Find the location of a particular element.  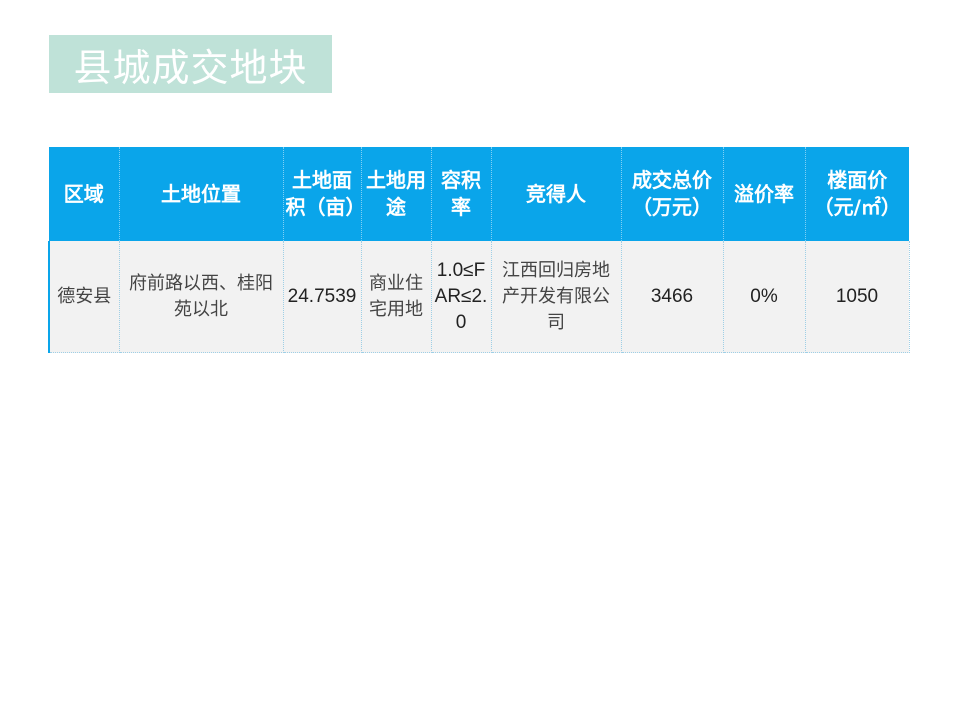

cell-location: 府前路以西、桂阳苑以北 is located at coordinates (201, 297).